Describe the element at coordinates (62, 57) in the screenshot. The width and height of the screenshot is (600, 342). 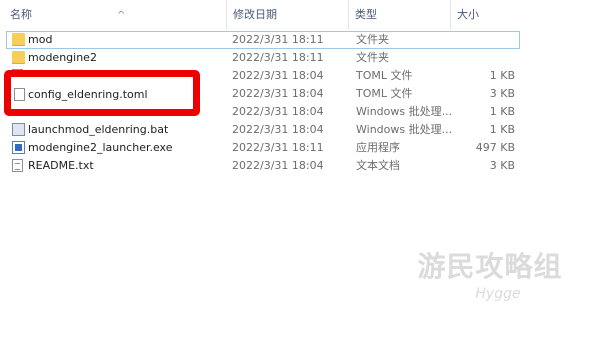
I see `file-name: modengine2` at that location.